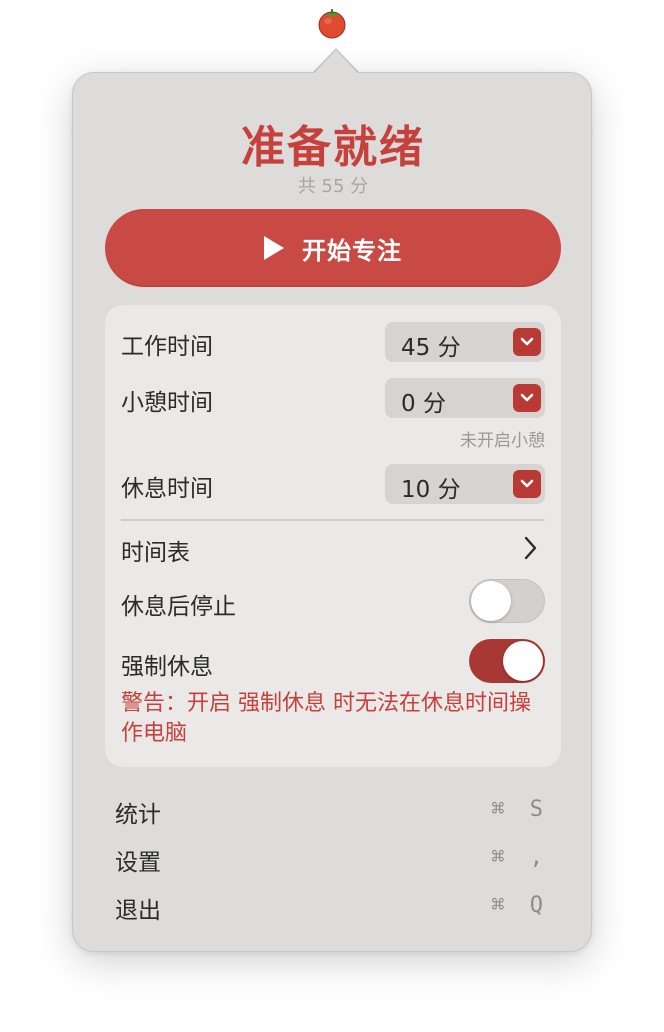 This screenshot has width=664, height=1032. What do you see at coordinates (333, 186) in the screenshot?
I see `total-time: 共 55 分` at bounding box center [333, 186].